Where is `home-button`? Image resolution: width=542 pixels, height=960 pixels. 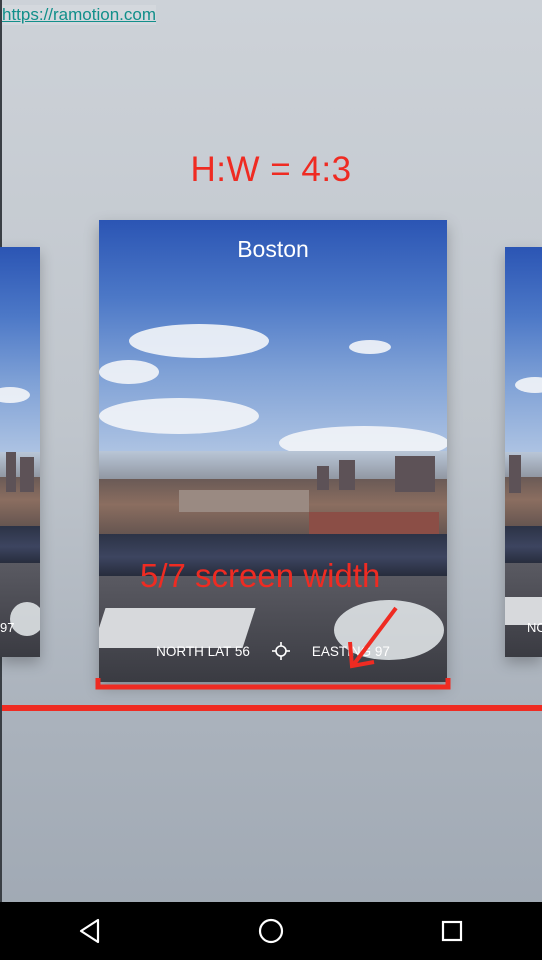
home-button is located at coordinates (271, 931).